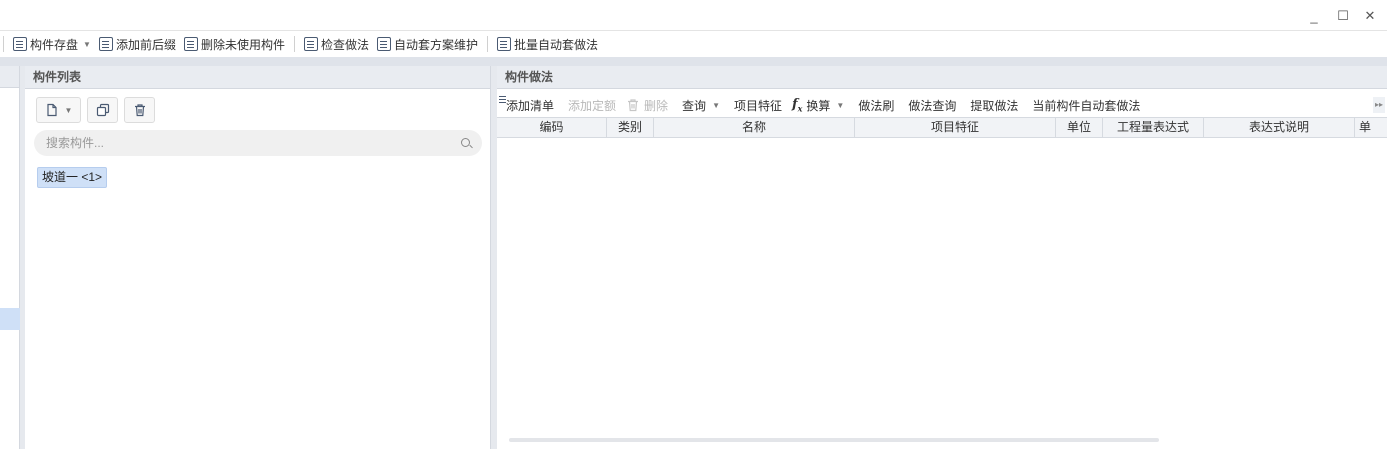 The height and width of the screenshot is (449, 1387). Describe the element at coordinates (694, 105) in the screenshot. I see `query-label: 查询` at that location.